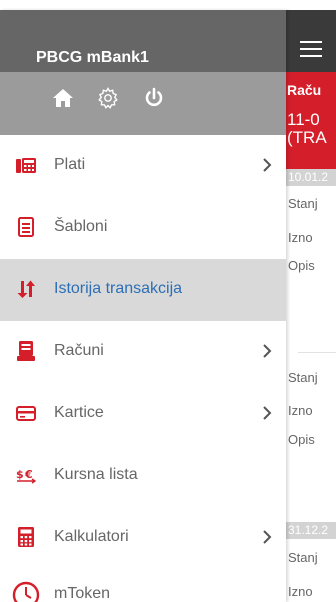  I want to click on quick-actions-bar, so click(143, 103).